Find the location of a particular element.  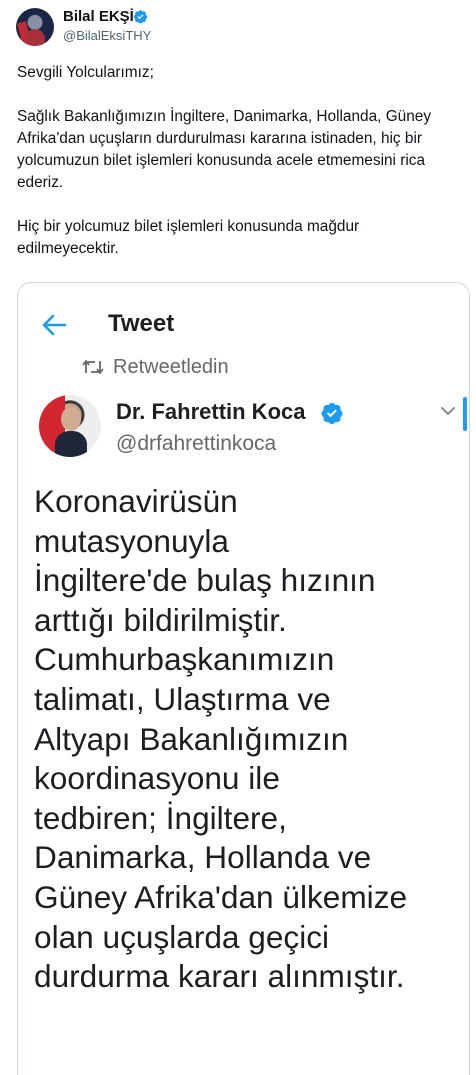

avatar-decoration is located at coordinates (24, 33).